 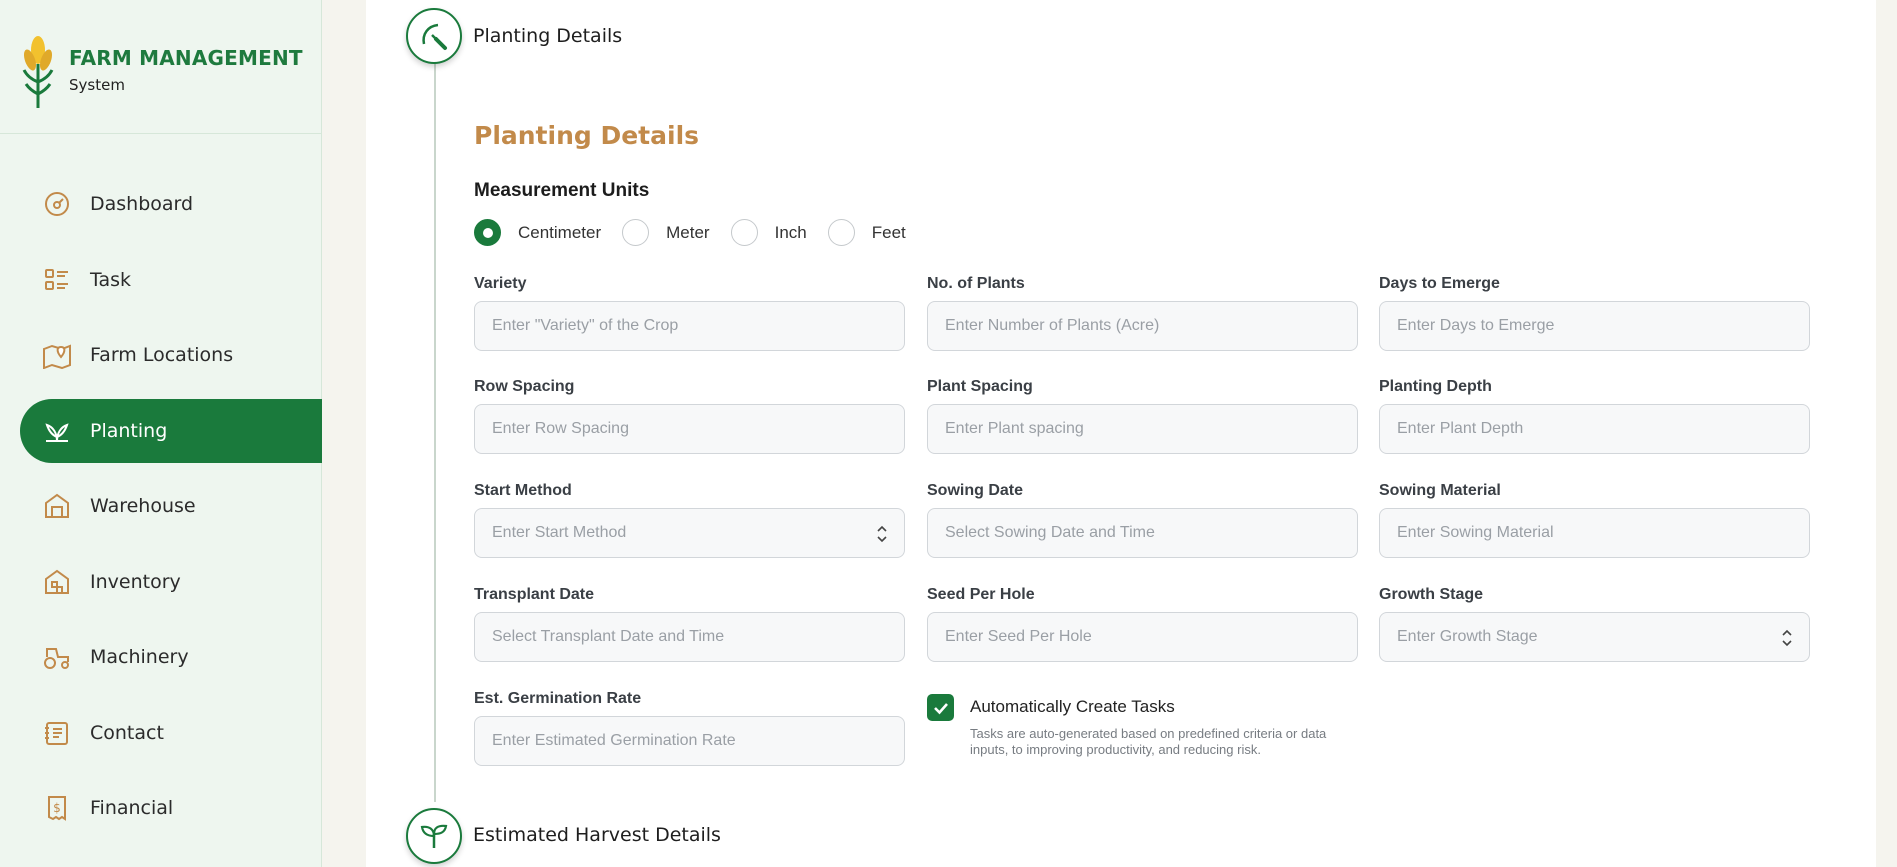 I want to click on sidebar-item-label: Inventory, so click(x=135, y=581).